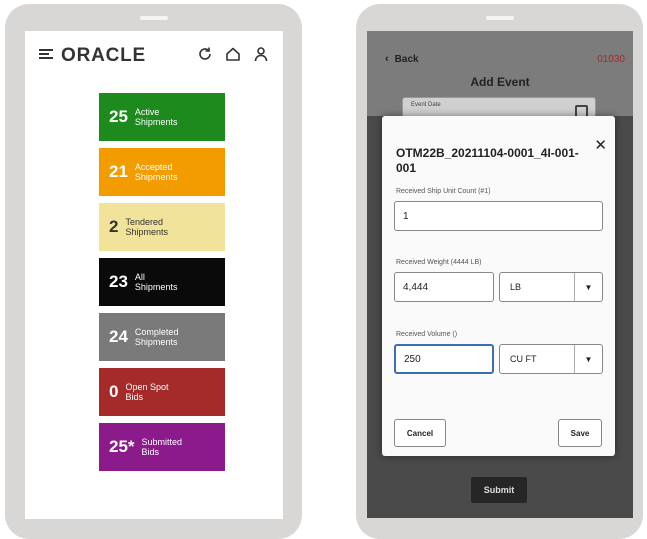 The image size is (647, 539). Describe the element at coordinates (118, 281) in the screenshot. I see `tile-count: 23` at that location.